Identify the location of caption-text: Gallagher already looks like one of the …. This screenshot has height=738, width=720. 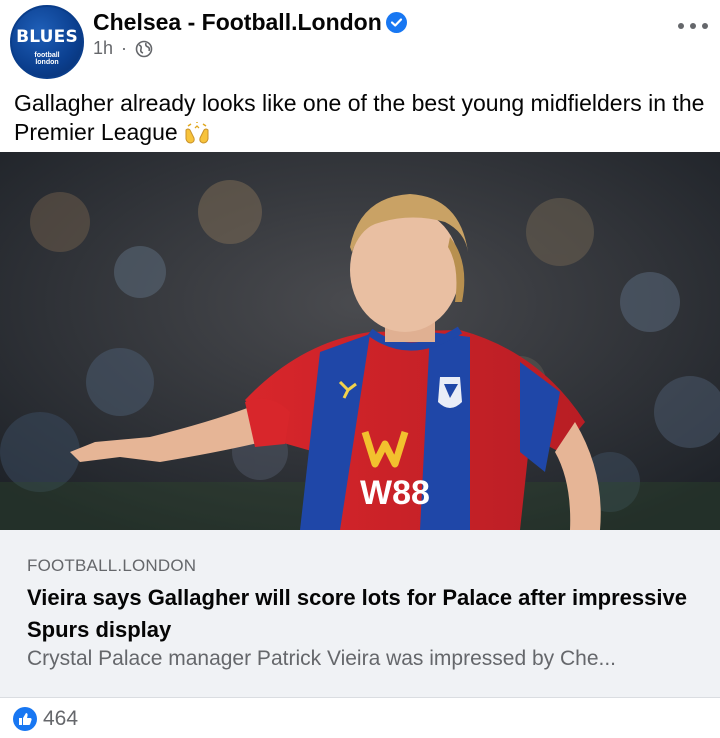
(359, 117).